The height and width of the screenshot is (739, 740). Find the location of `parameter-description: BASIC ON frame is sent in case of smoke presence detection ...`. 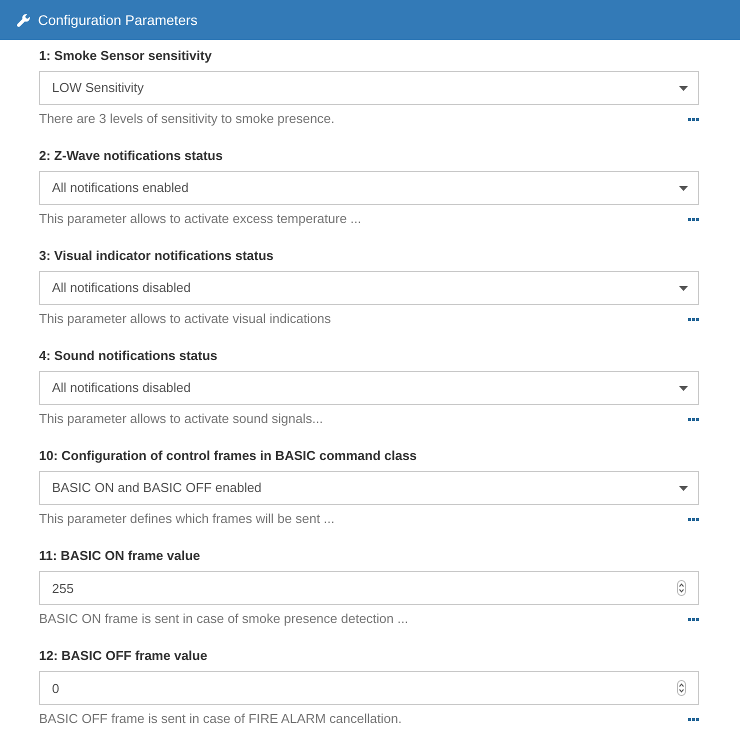

parameter-description: BASIC ON frame is sent in case of smoke presence detection ... is located at coordinates (223, 619).